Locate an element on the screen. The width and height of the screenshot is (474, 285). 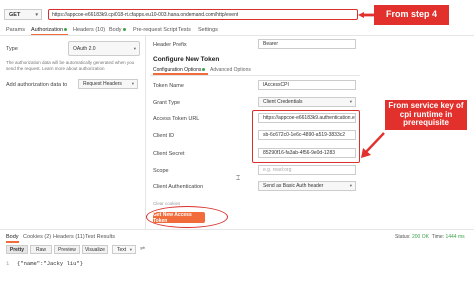
view-preview: Preview is located at coordinates (67, 249).